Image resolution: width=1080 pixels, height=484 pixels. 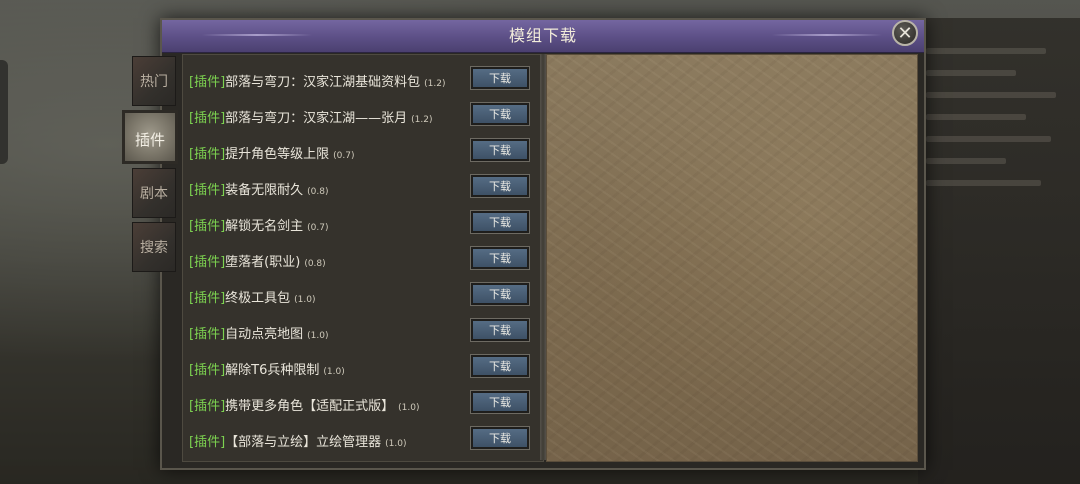 I want to click on mod-label: [插件]解除T6兵种限制 (1.0), so click(x=267, y=368).